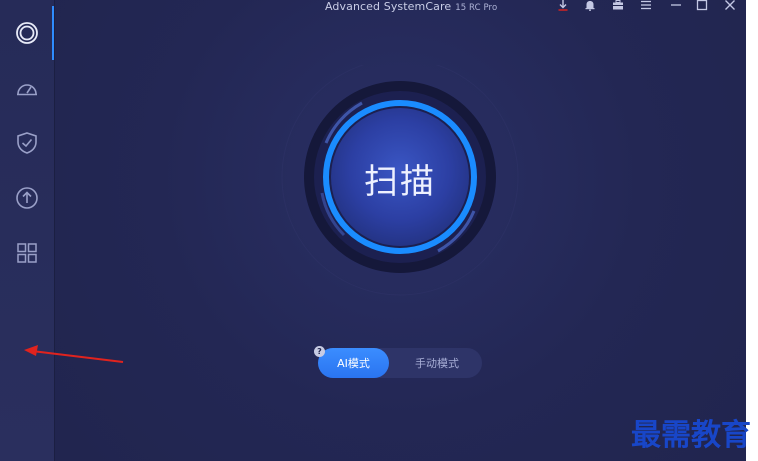 Image resolution: width=758 pixels, height=461 pixels. I want to click on maximize-icon, so click(702, 5).